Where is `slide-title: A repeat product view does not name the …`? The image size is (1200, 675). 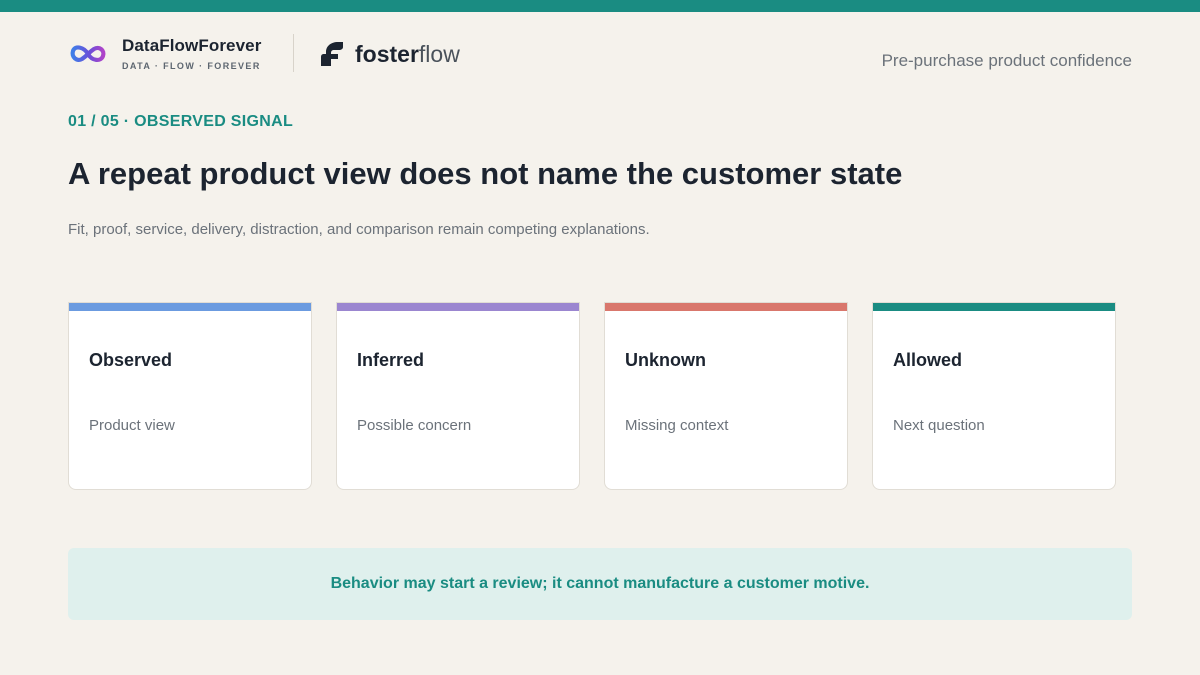
slide-title: A repeat product view does not name the … is located at coordinates (485, 173).